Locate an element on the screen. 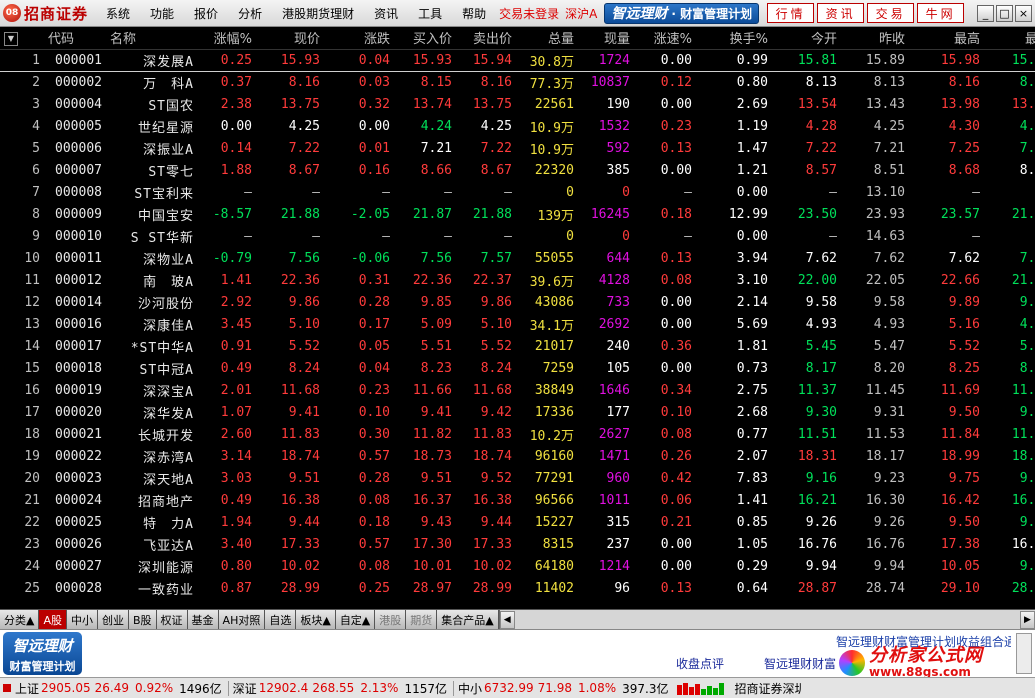 This screenshot has height=698, width=1035. close-button: × is located at coordinates (1023, 13).